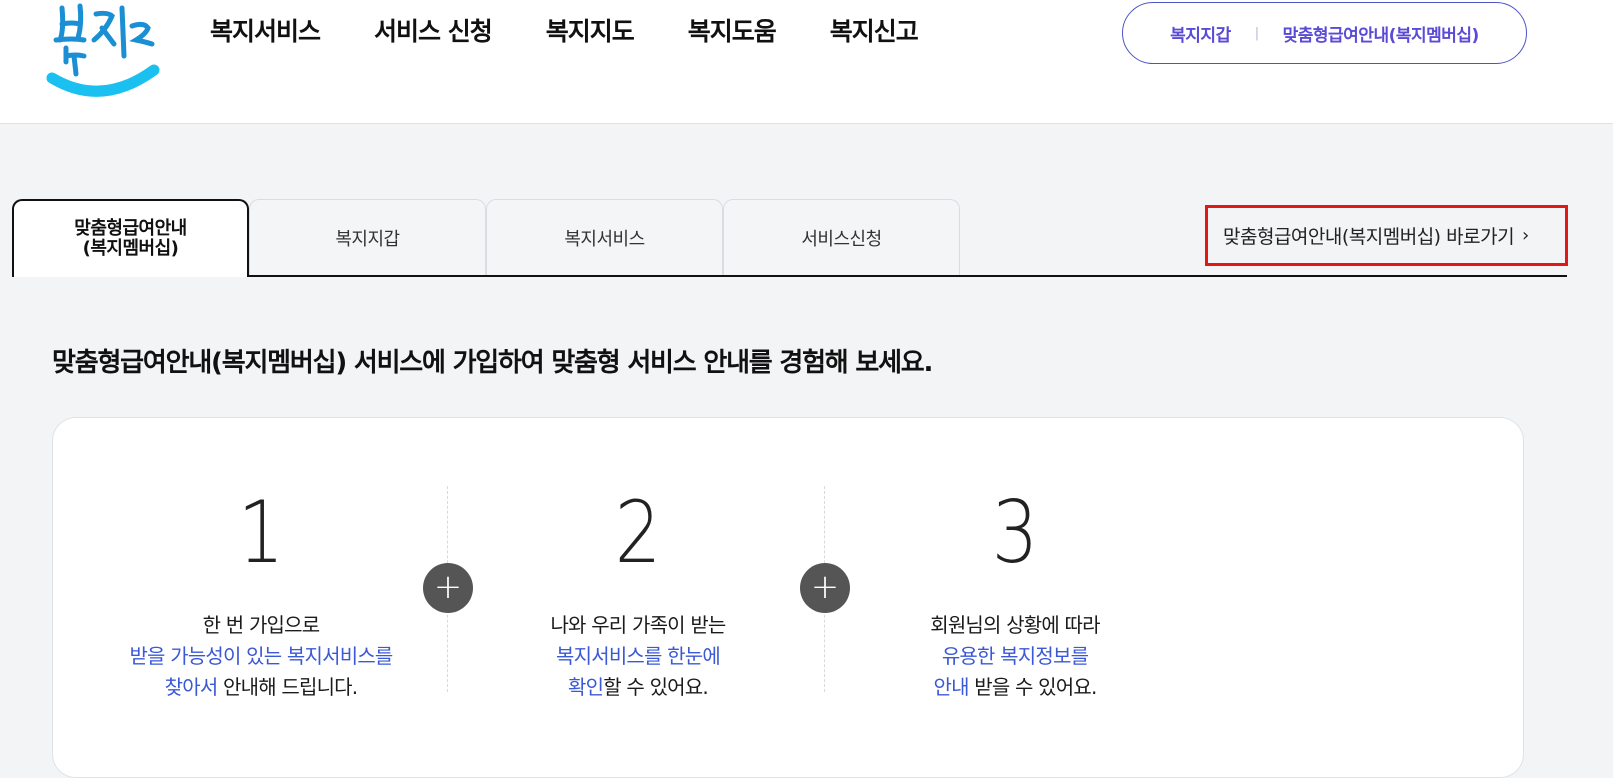 Image resolution: width=1613 pixels, height=778 pixels. I want to click on util-wallet-link: 복지지갑, so click(1200, 33).